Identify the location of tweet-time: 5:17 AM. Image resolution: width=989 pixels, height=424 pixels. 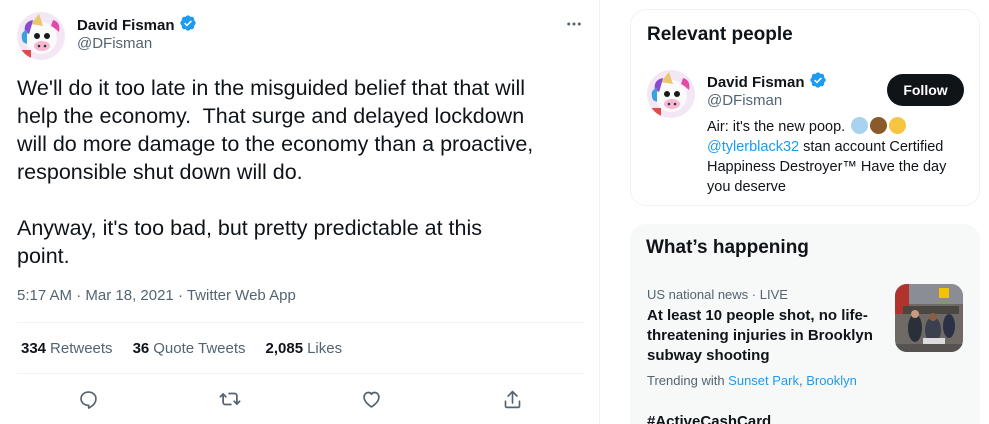
(44, 295).